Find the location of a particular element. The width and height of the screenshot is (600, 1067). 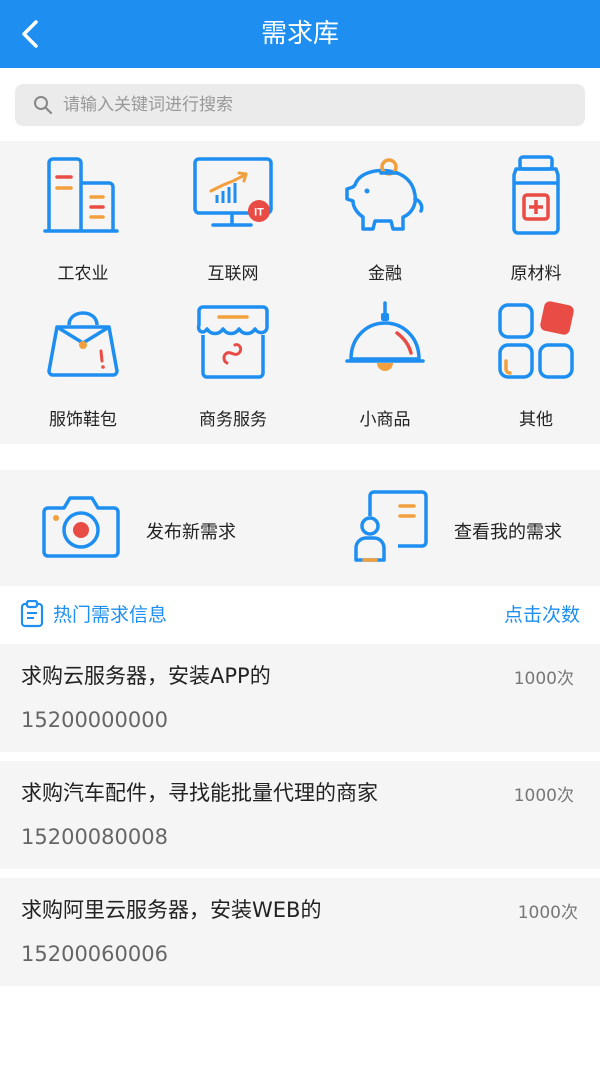

list-item: 求购阿里云服务器，安装WEB的 1000次 15200060006 is located at coordinates (300, 932).